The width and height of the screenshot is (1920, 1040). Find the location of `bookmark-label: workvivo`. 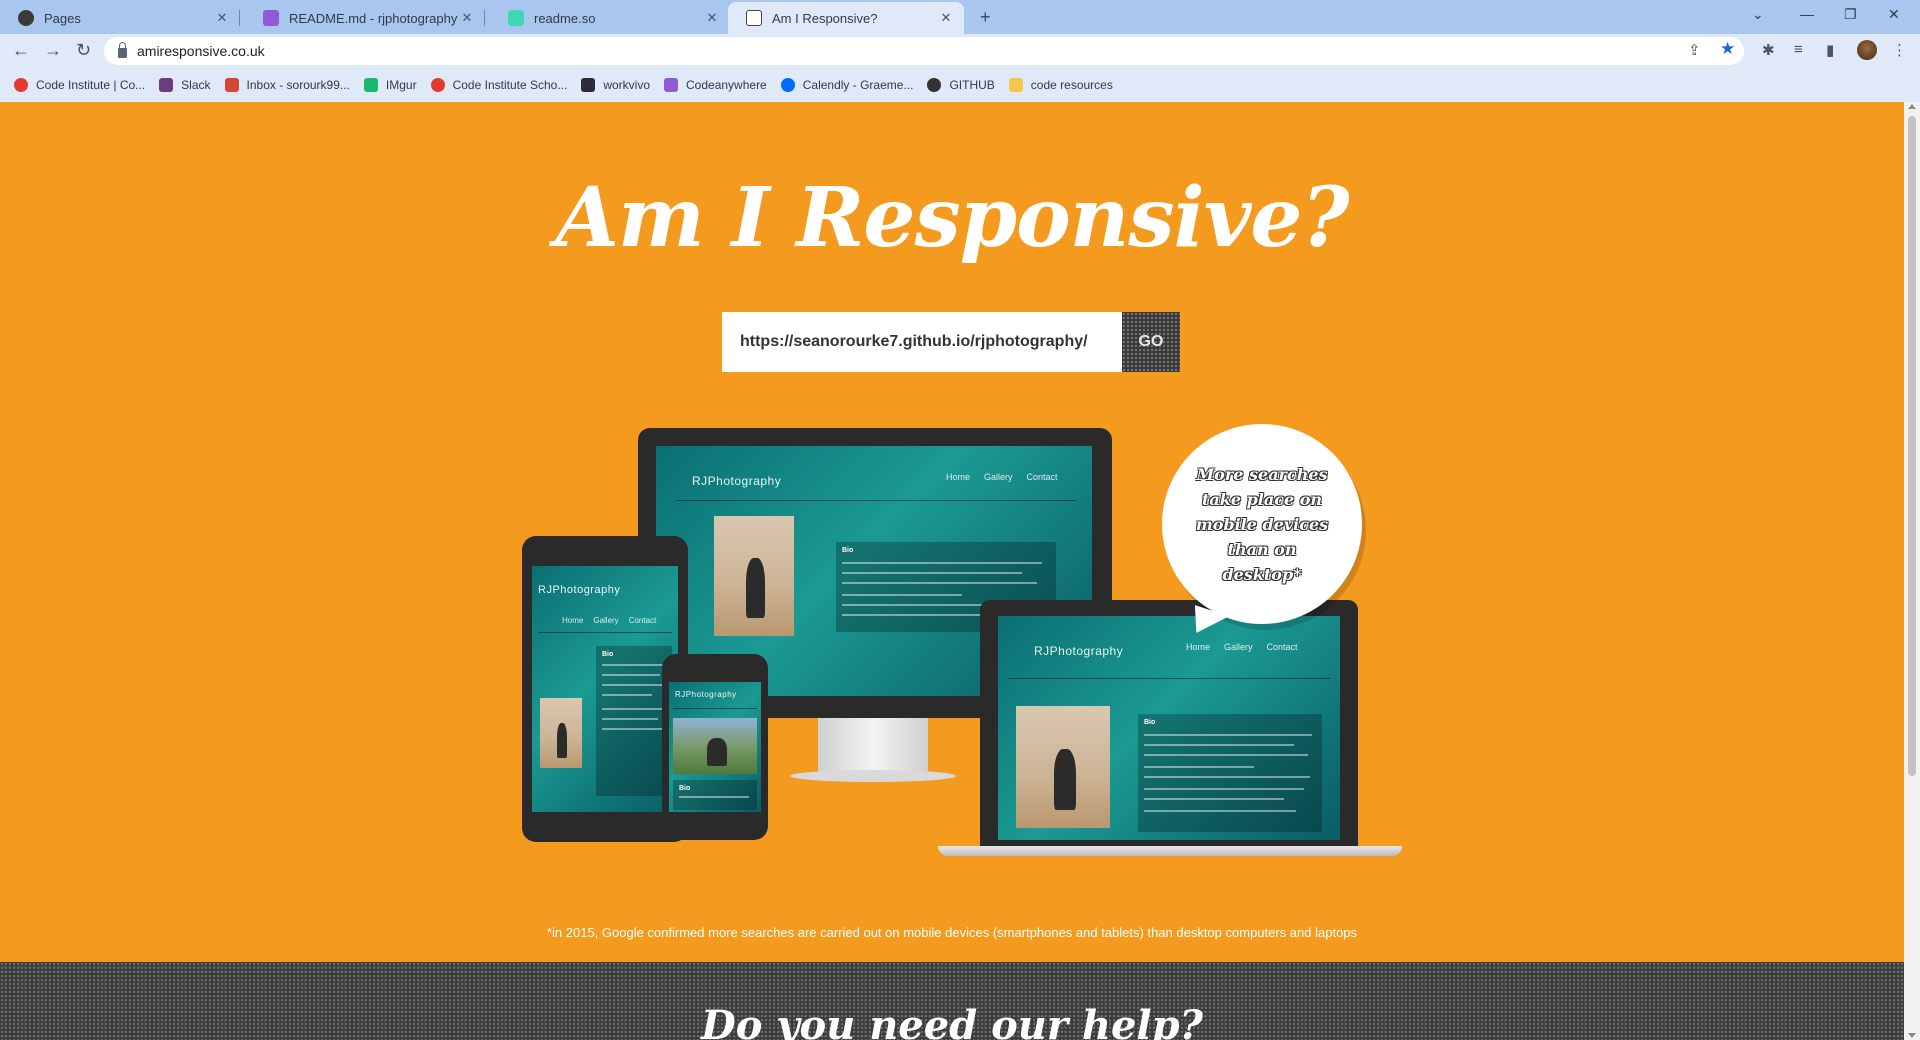

bookmark-label: workvivo is located at coordinates (627, 85).